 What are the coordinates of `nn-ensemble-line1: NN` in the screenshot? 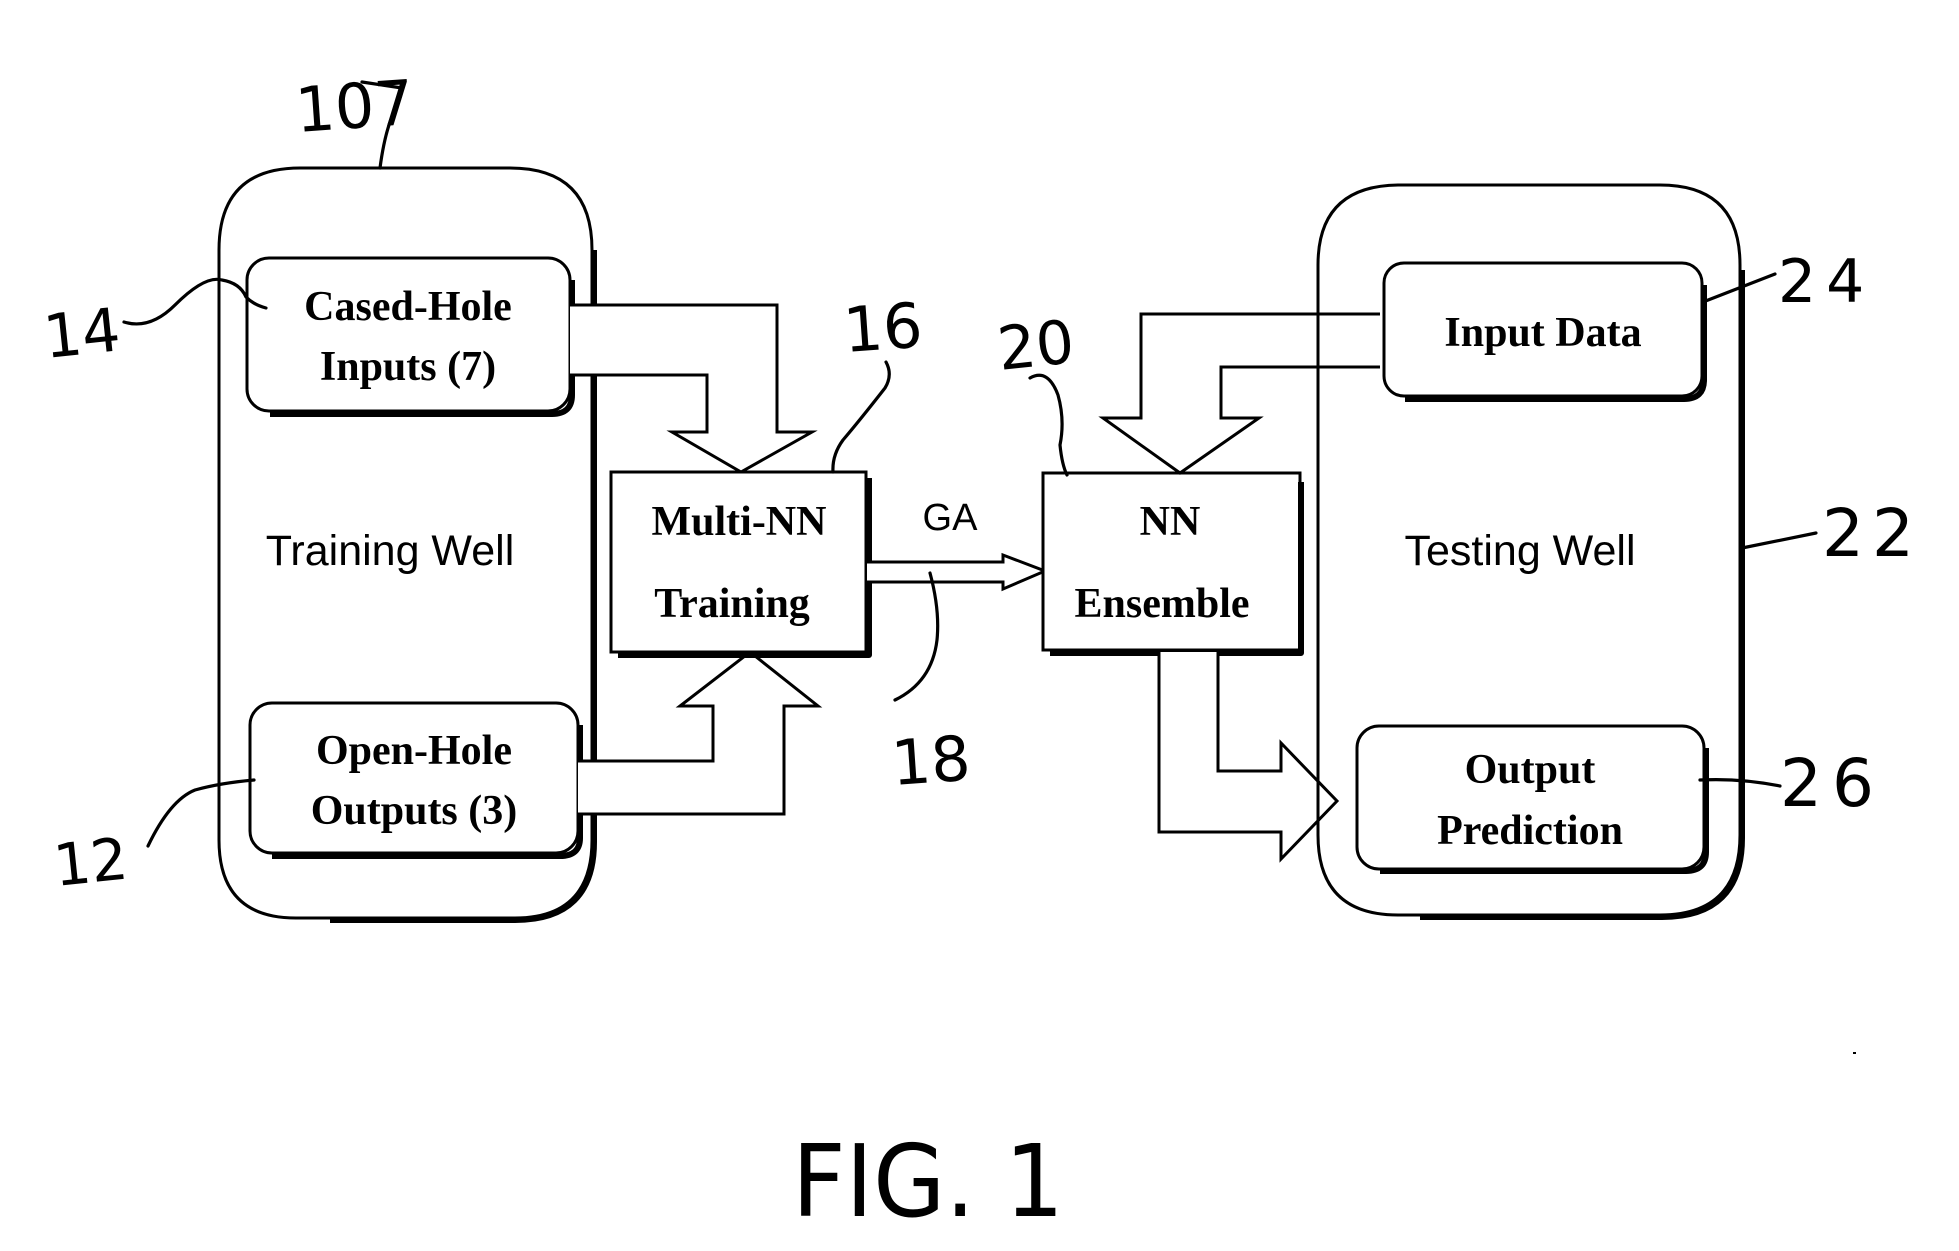 It's located at (1170, 522).